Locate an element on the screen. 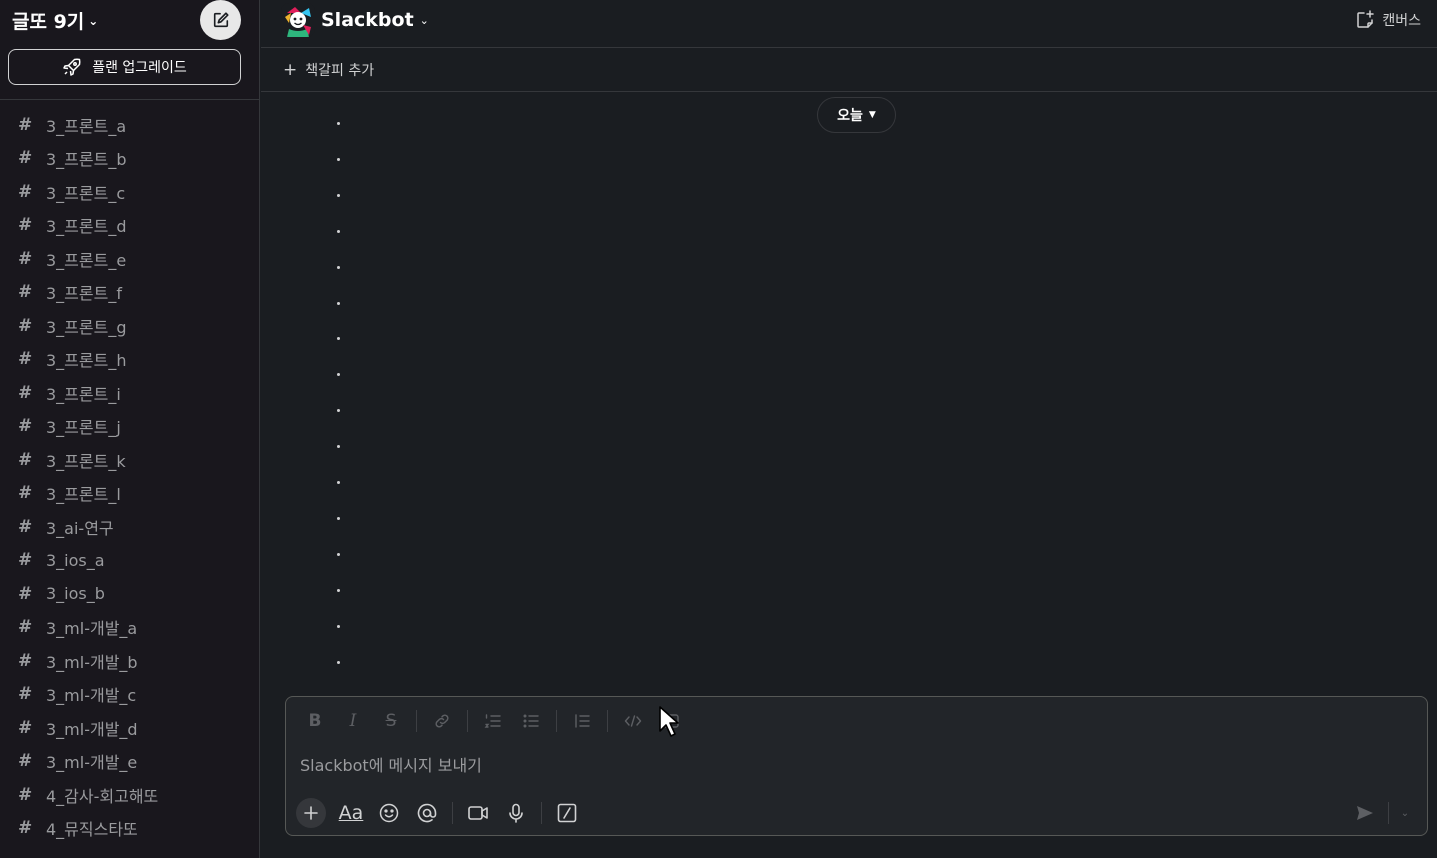  sidebar-channel-item: #3_프론트_h is located at coordinates (129, 360).